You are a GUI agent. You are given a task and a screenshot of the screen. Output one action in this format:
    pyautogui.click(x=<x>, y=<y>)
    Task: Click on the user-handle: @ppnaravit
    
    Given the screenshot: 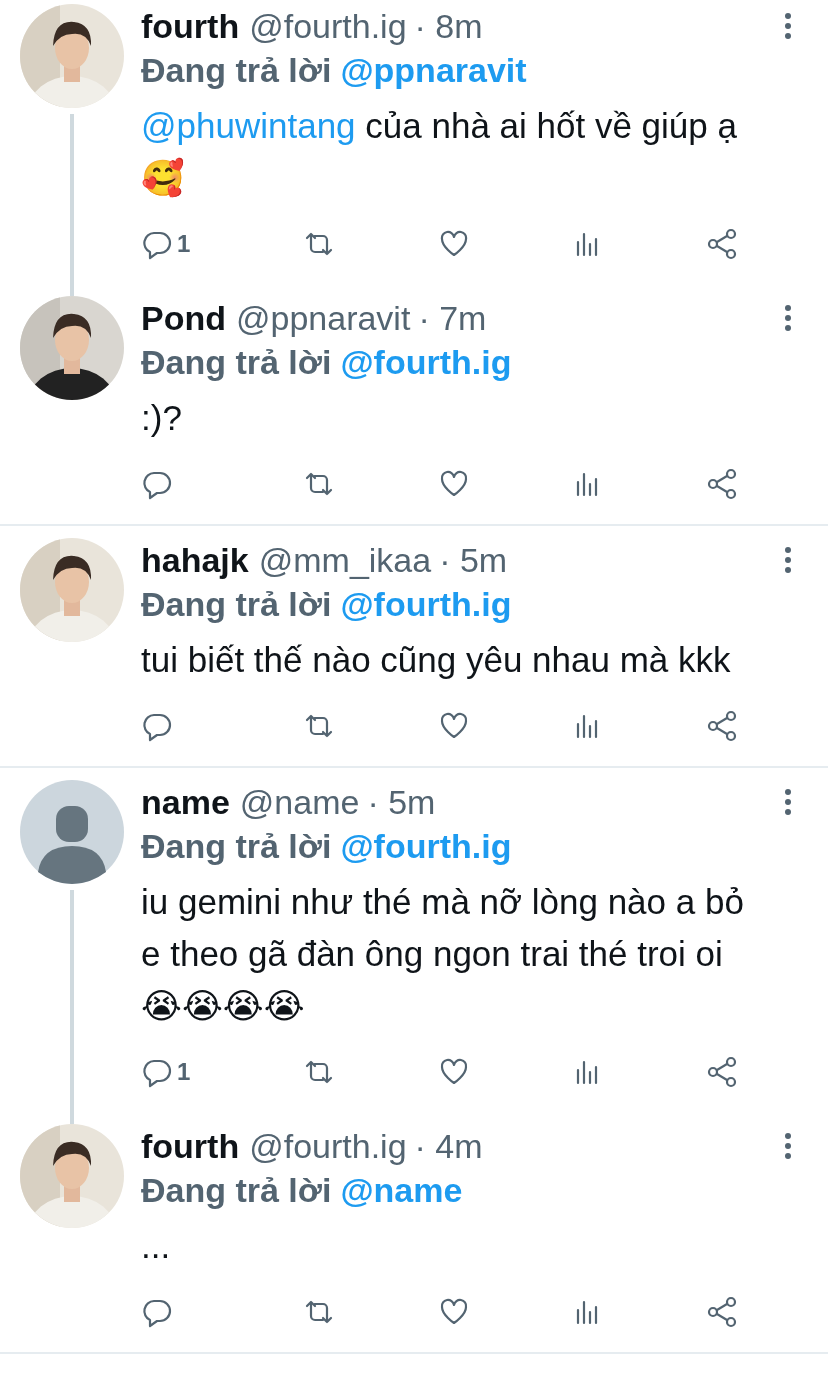 What is the action you would take?
    pyautogui.click(x=323, y=318)
    